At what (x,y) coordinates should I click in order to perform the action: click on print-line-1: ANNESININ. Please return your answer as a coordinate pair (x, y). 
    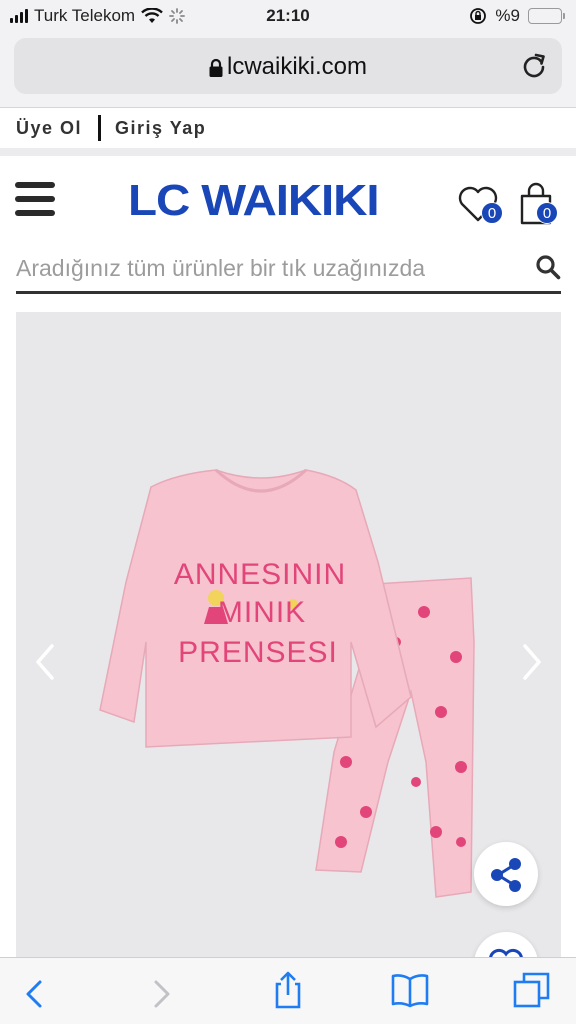
    Looking at the image, I should click on (260, 574).